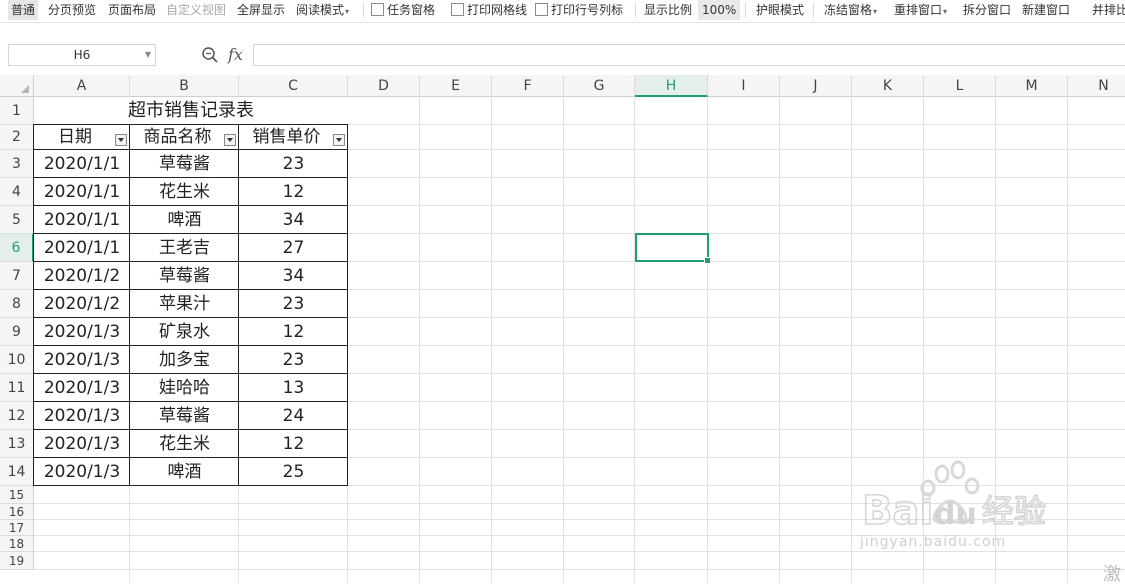 The height and width of the screenshot is (586, 1125). What do you see at coordinates (235, 55) in the screenshot?
I see `function-icon: fx` at bounding box center [235, 55].